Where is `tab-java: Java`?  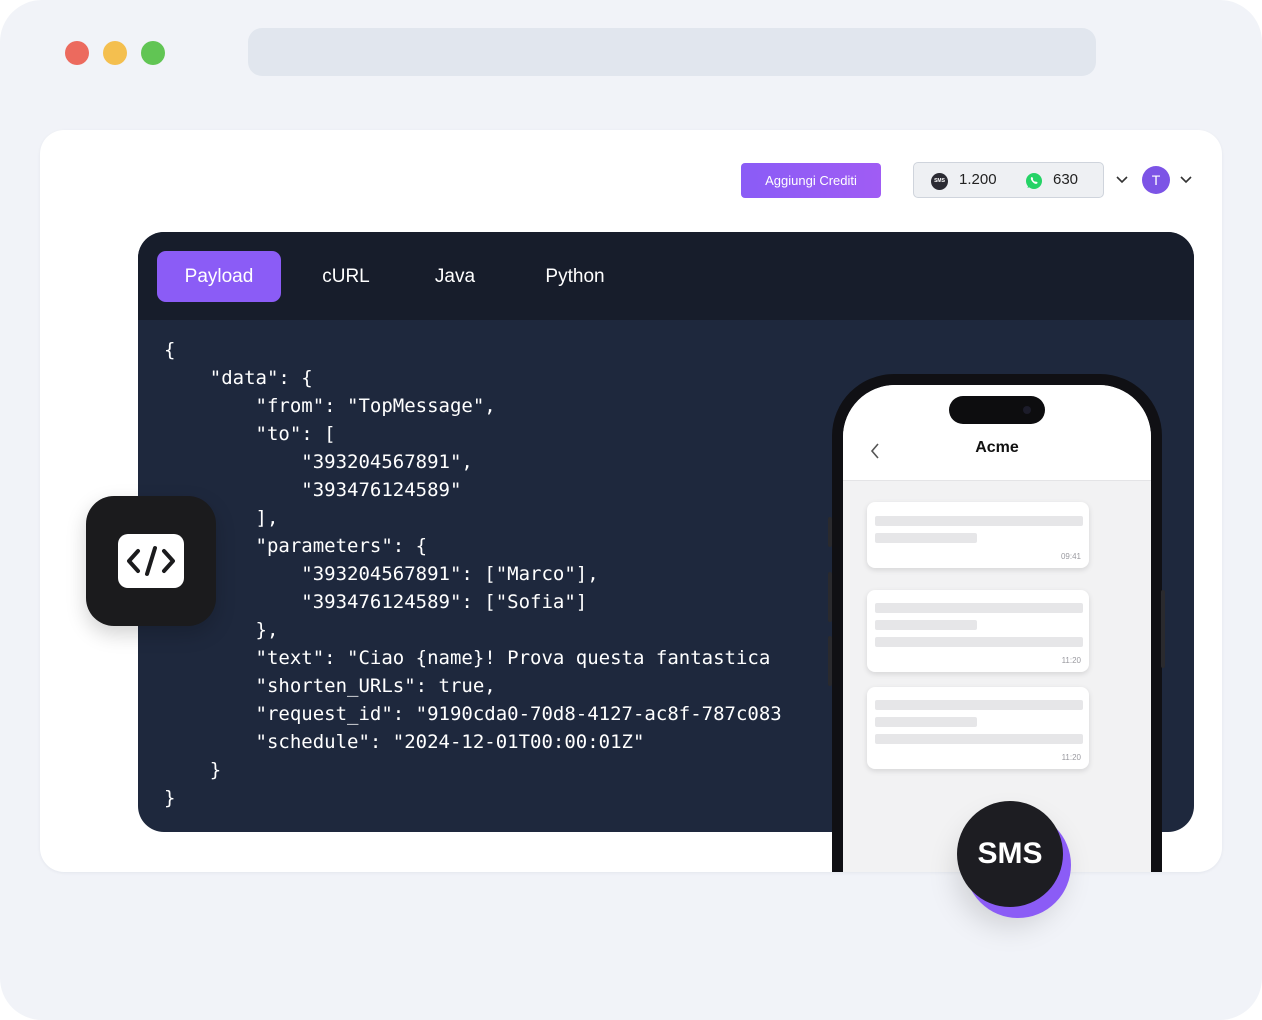
tab-java: Java is located at coordinates (455, 276).